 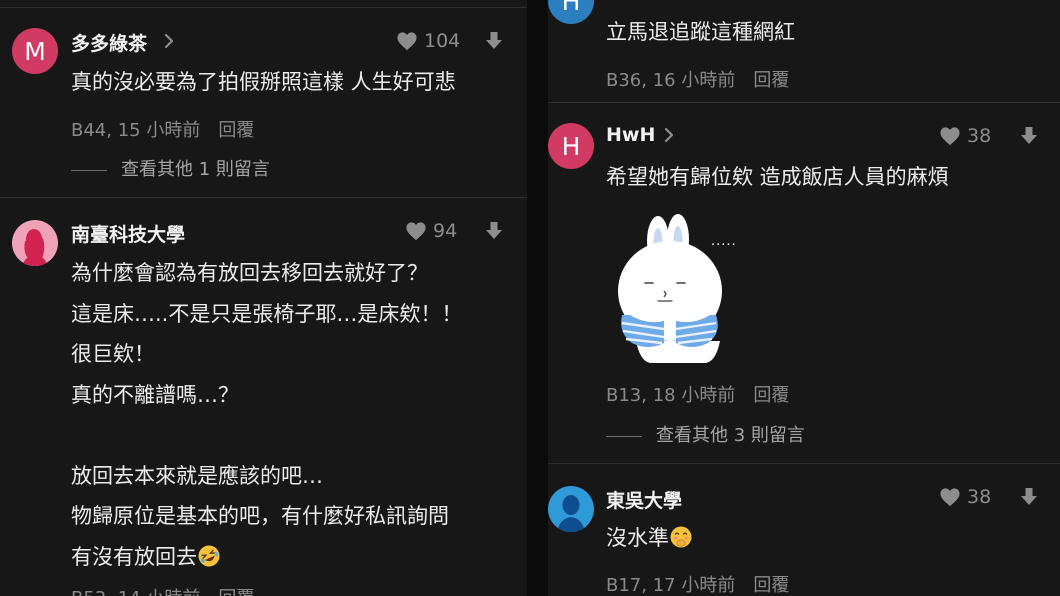 What do you see at coordinates (644, 499) in the screenshot?
I see `author-name: 東吳大學` at bounding box center [644, 499].